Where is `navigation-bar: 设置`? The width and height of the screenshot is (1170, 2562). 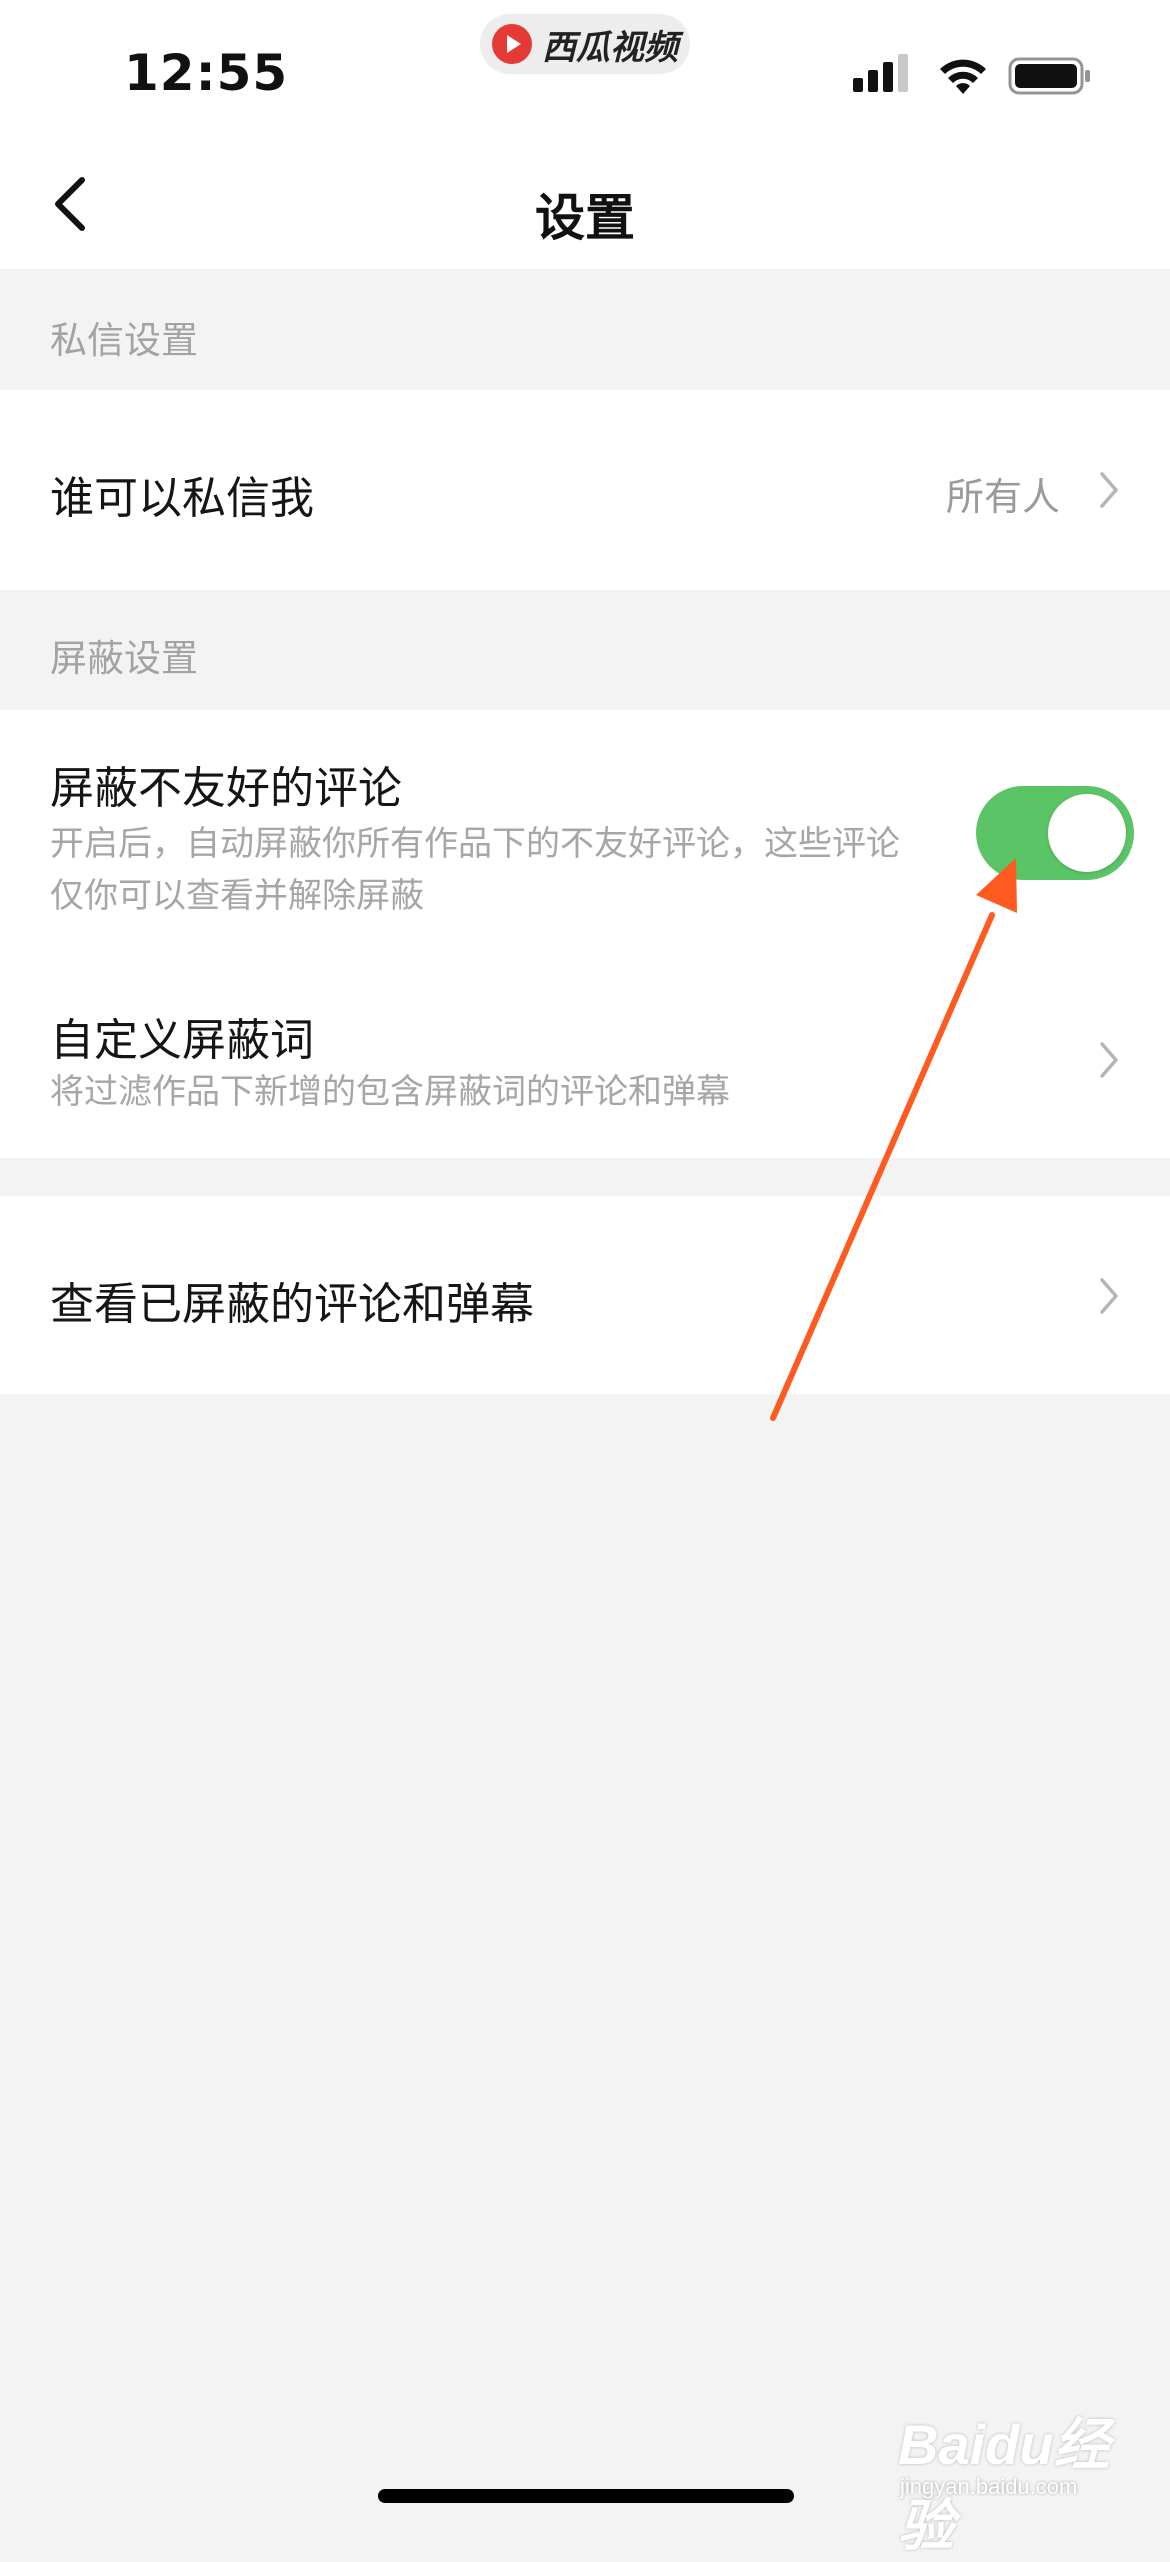
navigation-bar: 设置 is located at coordinates (585, 195).